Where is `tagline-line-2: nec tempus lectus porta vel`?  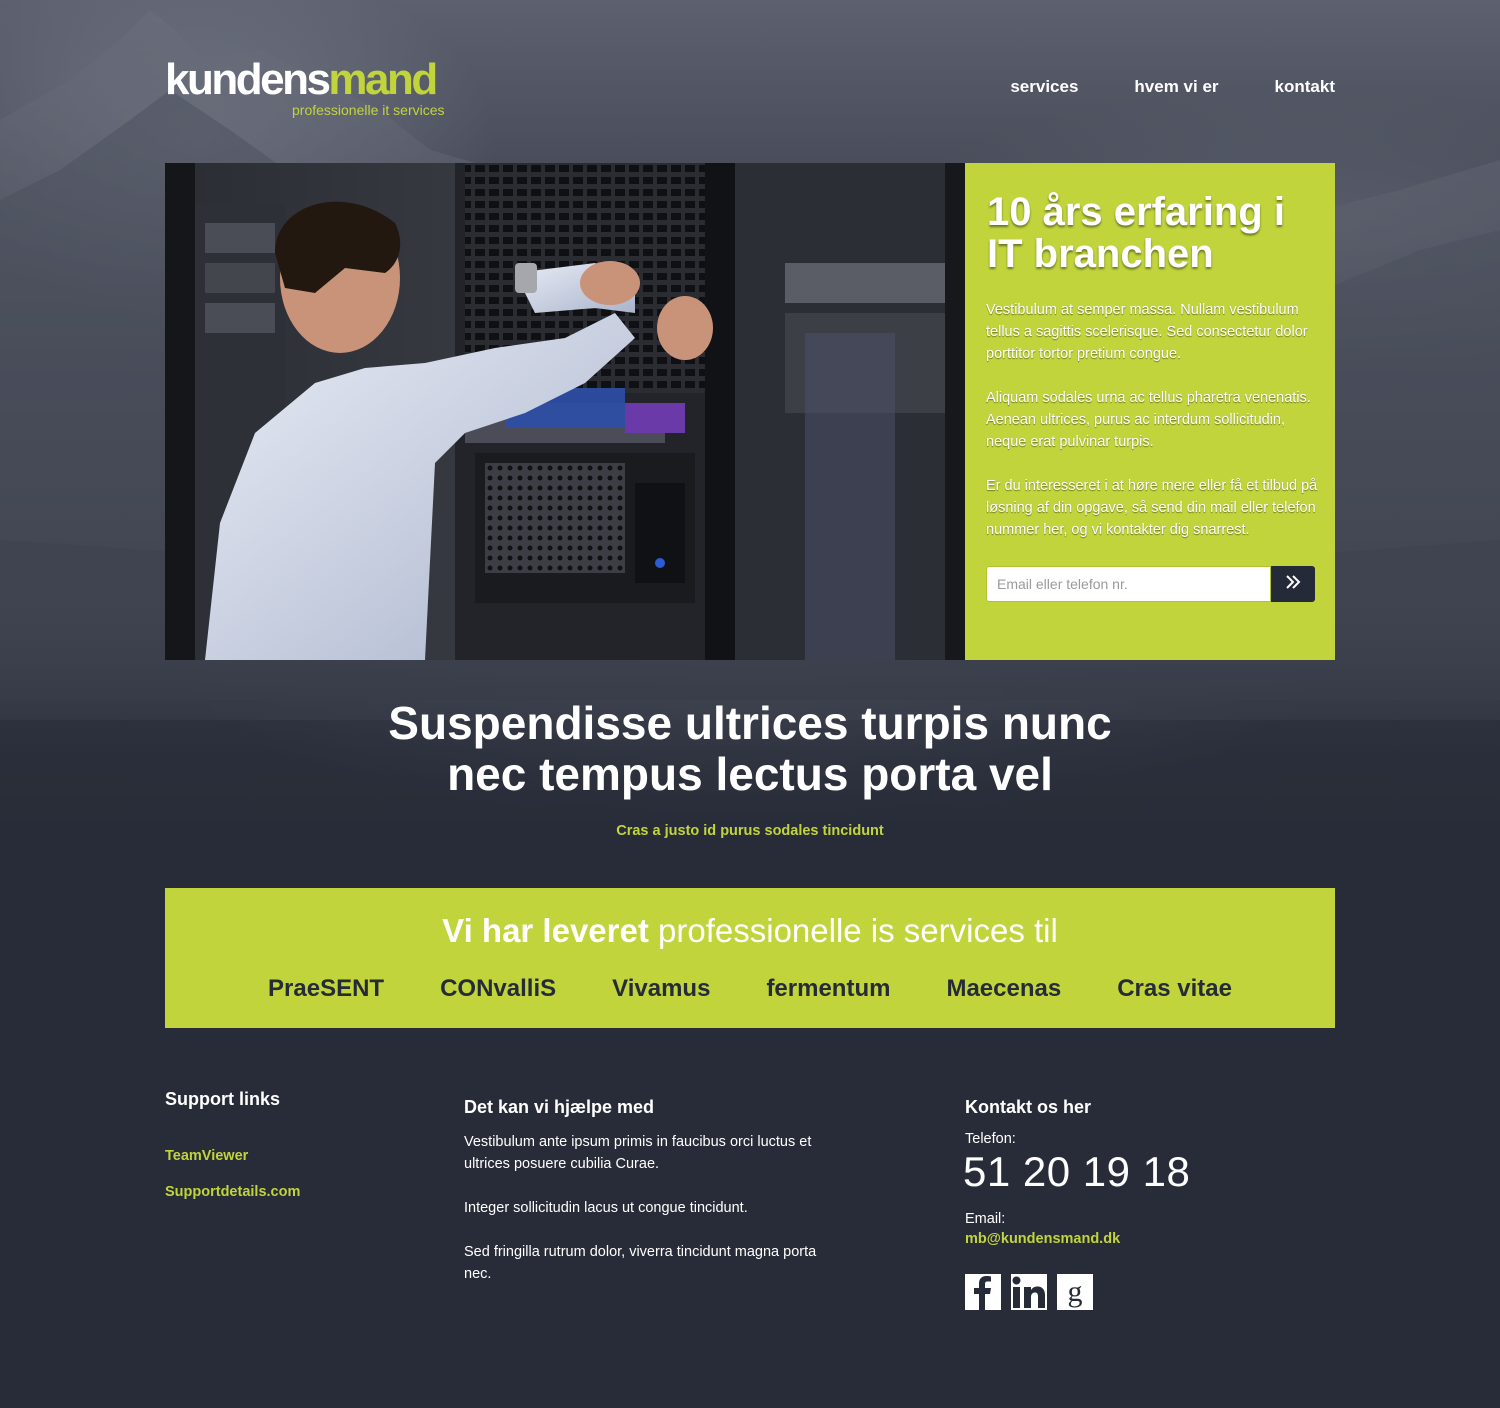 tagline-line-2: nec tempus lectus porta vel is located at coordinates (750, 774).